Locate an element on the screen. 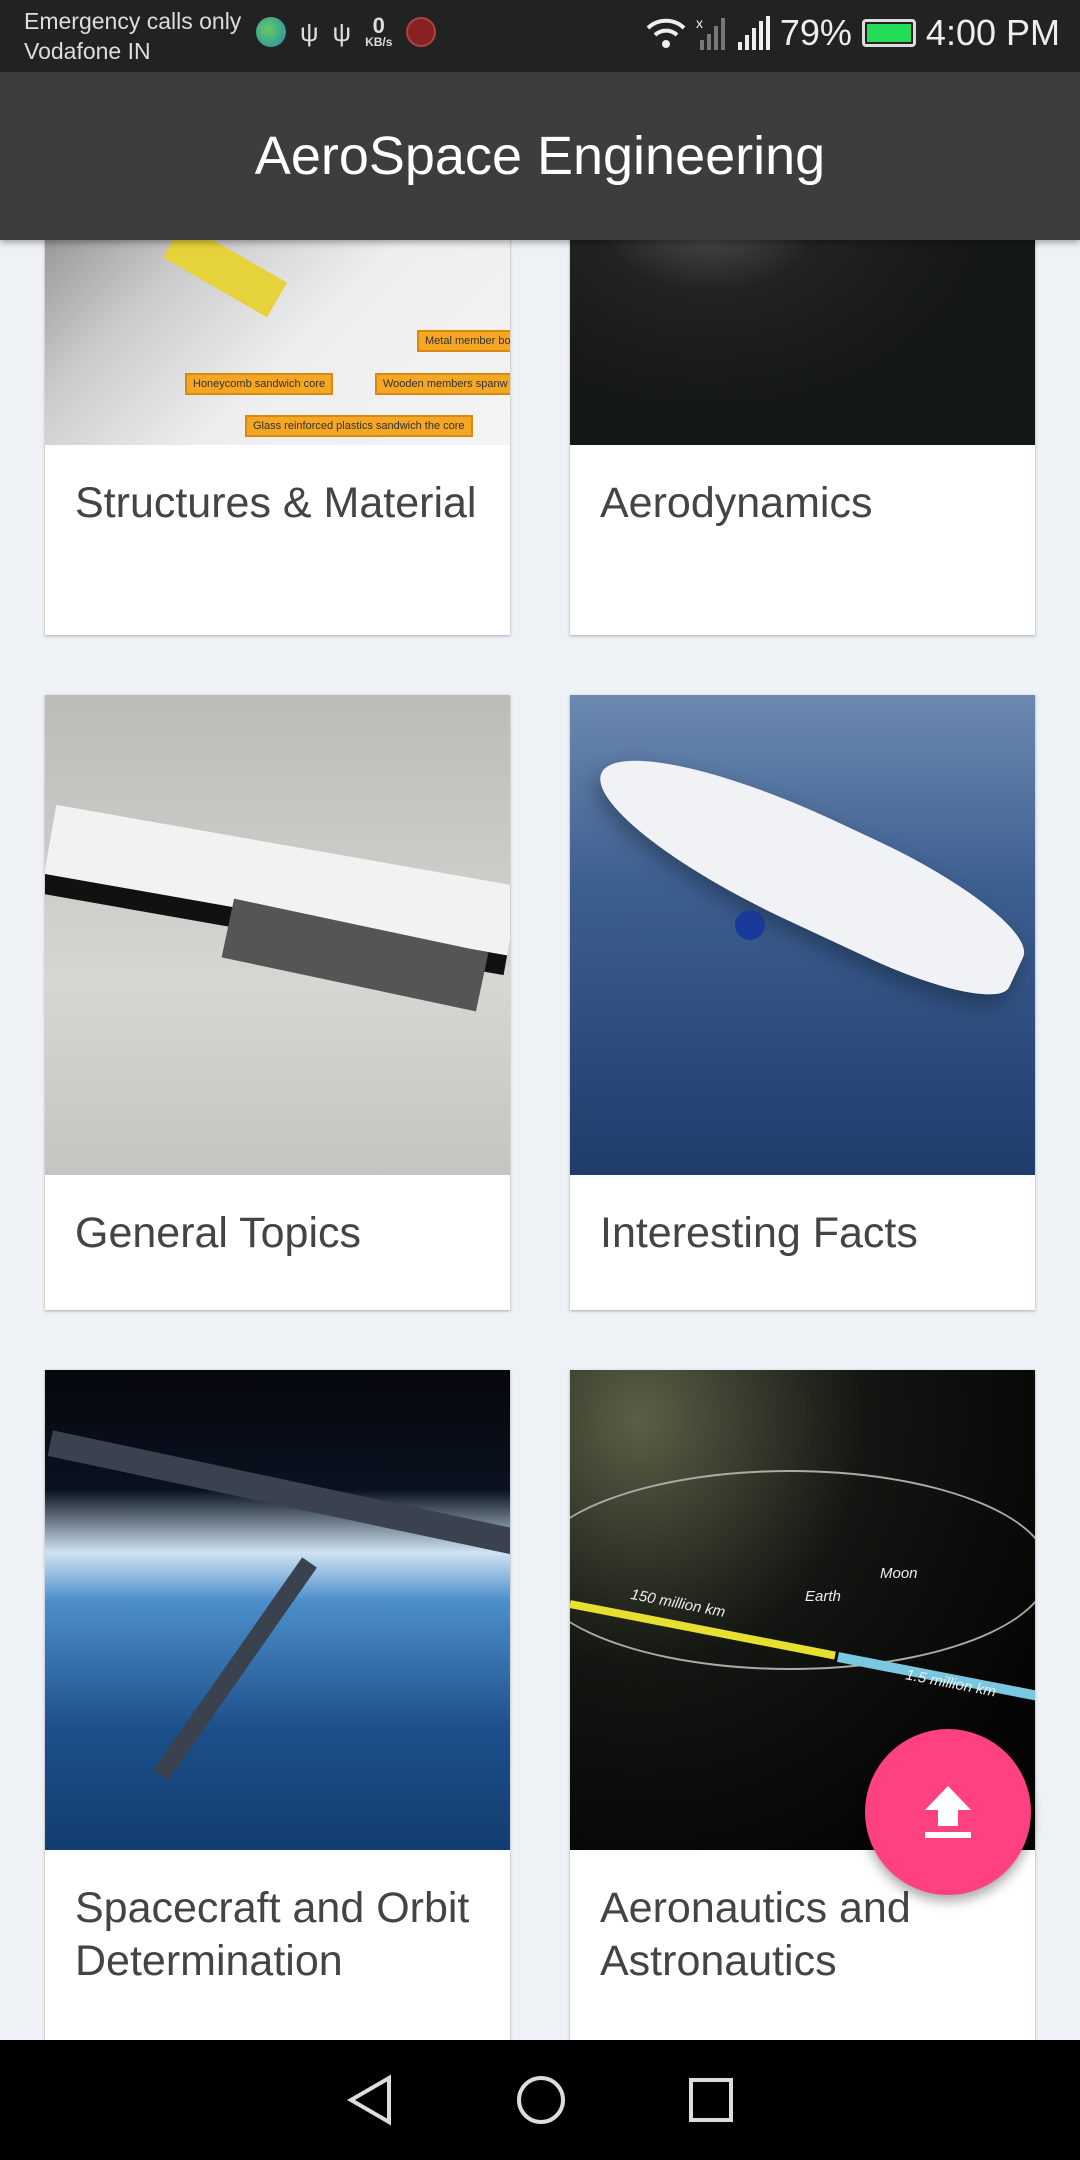 Image resolution: width=1080 pixels, height=2160 pixels. card-title: Interesting Facts is located at coordinates (759, 1233).